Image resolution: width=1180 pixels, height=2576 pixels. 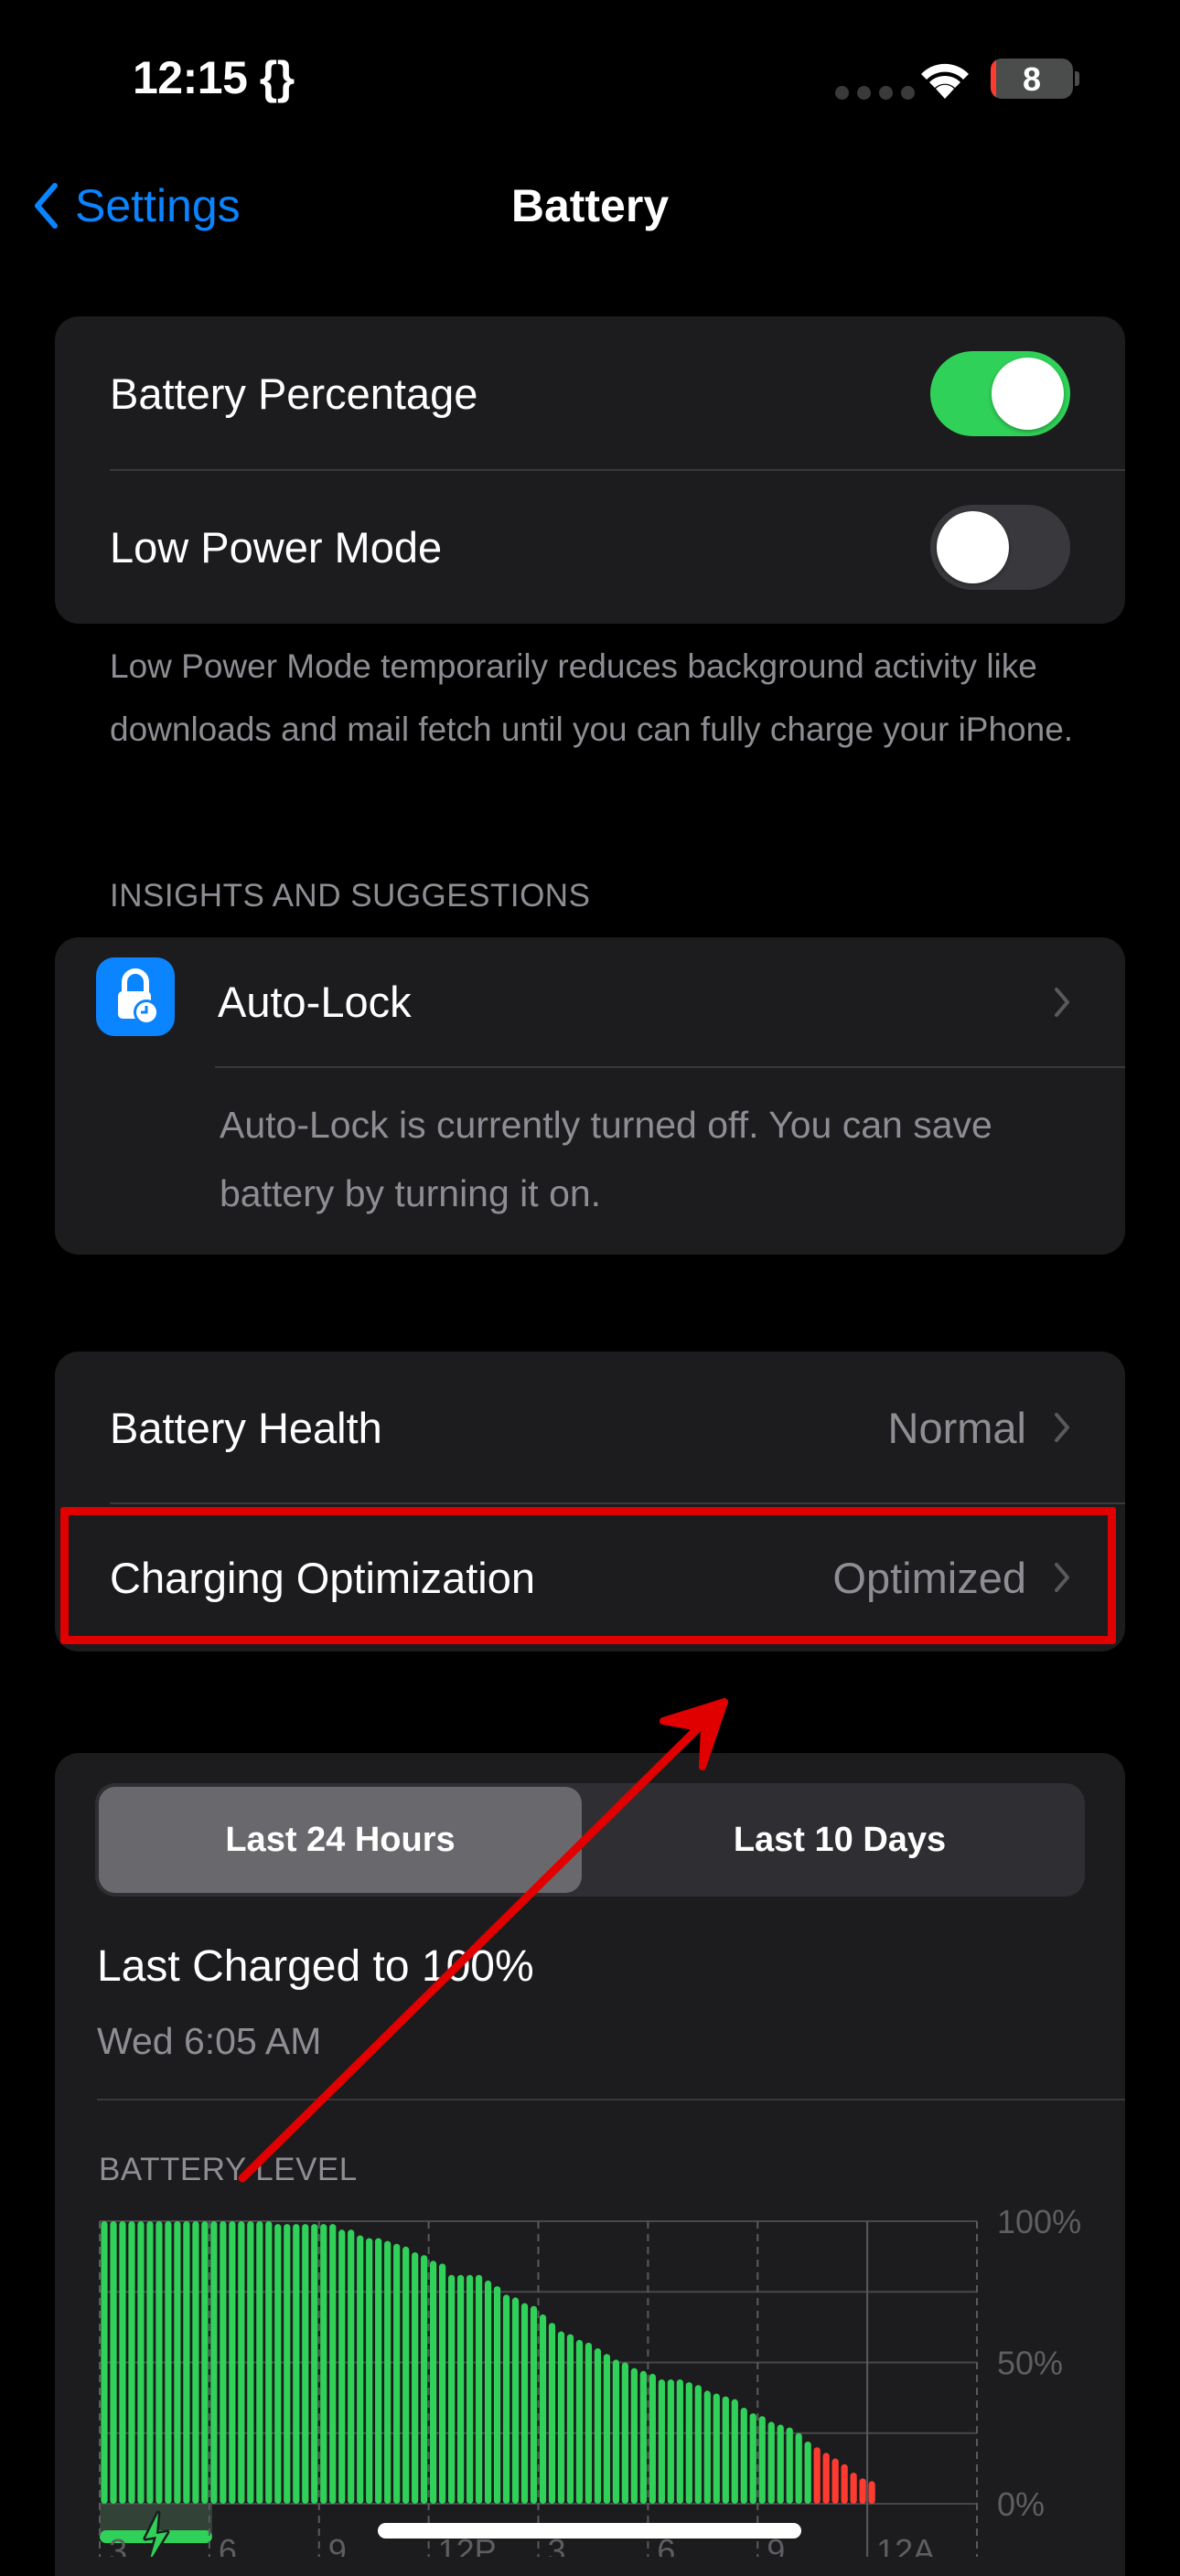 What do you see at coordinates (590, 1427) in the screenshot?
I see `battery-health-row: Battery Health Normal` at bounding box center [590, 1427].